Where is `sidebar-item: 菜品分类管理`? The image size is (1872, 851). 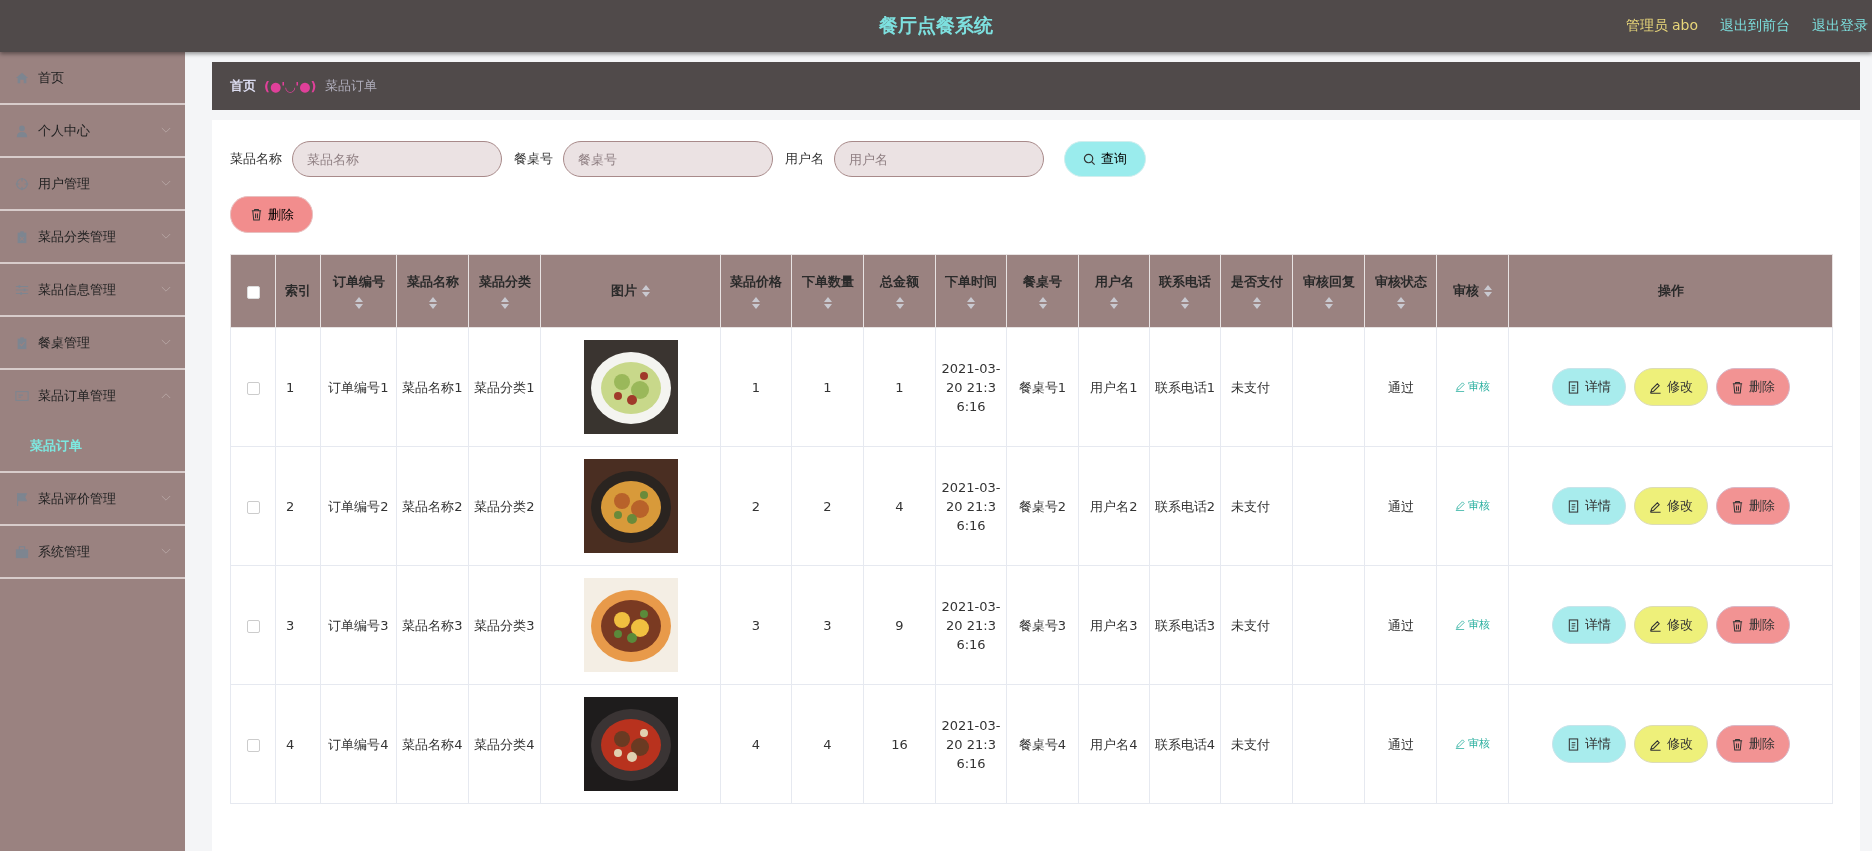 sidebar-item: 菜品分类管理 is located at coordinates (92, 236).